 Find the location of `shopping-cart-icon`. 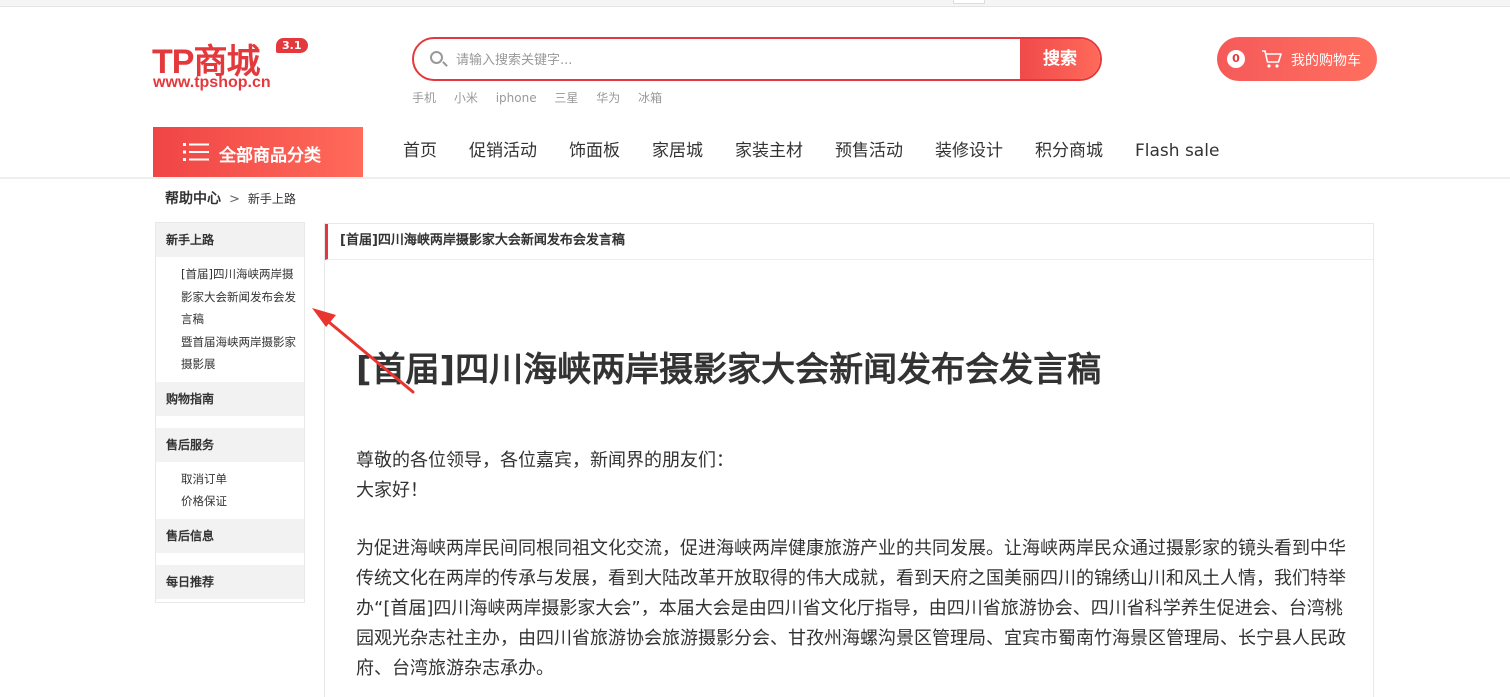

shopping-cart-icon is located at coordinates (1272, 59).